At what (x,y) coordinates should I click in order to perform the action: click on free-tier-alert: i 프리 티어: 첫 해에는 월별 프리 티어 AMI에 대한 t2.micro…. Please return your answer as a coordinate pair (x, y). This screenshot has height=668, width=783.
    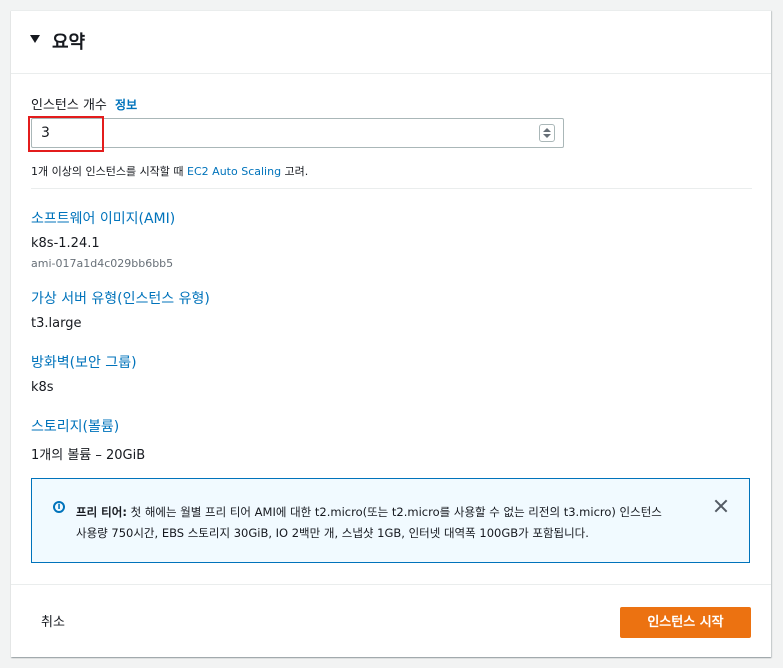
    Looking at the image, I should click on (390, 520).